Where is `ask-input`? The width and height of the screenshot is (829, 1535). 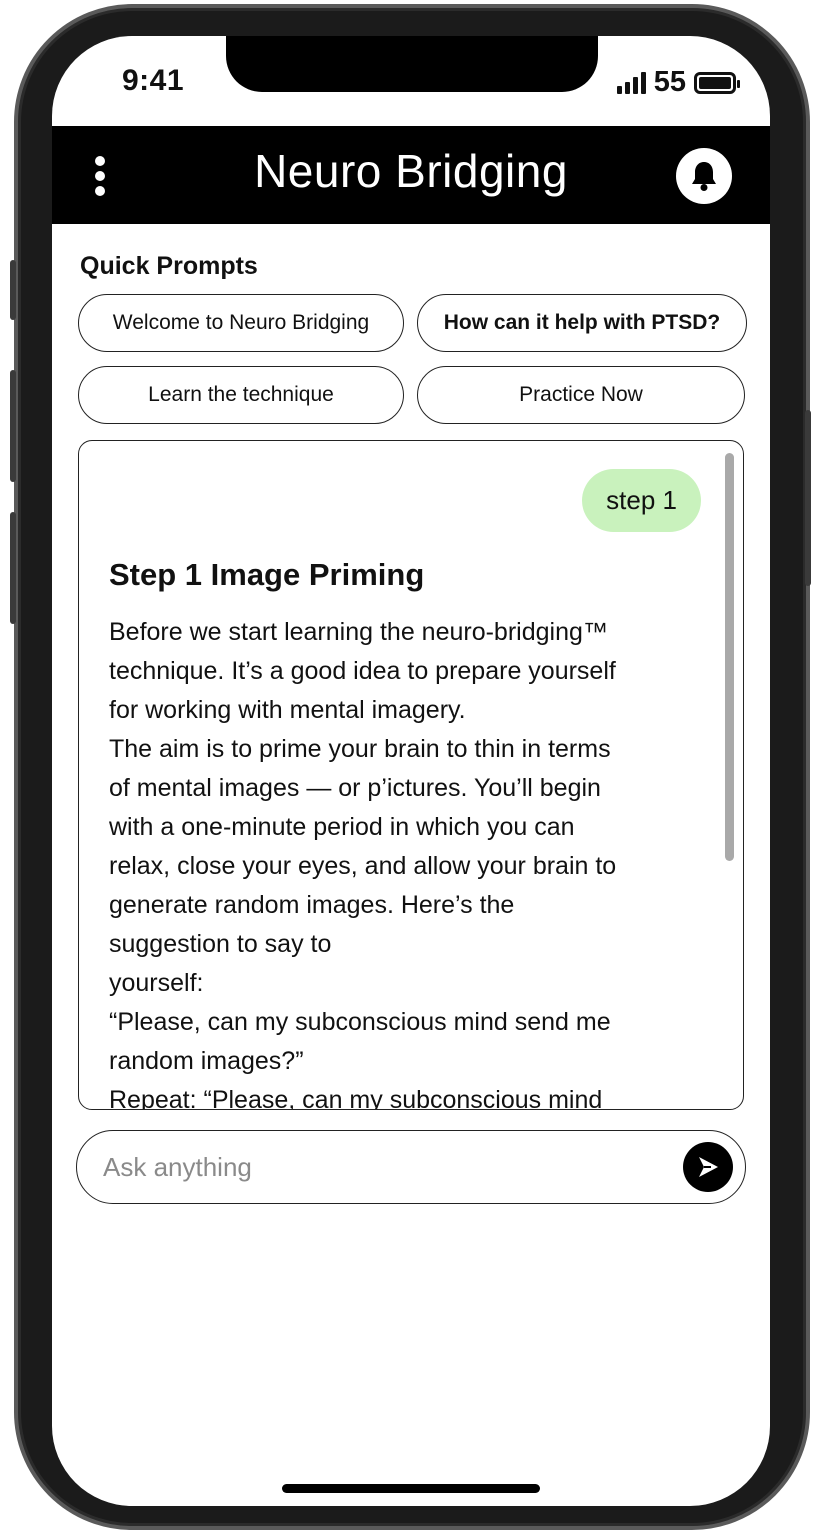
ask-input is located at coordinates (381, 1167).